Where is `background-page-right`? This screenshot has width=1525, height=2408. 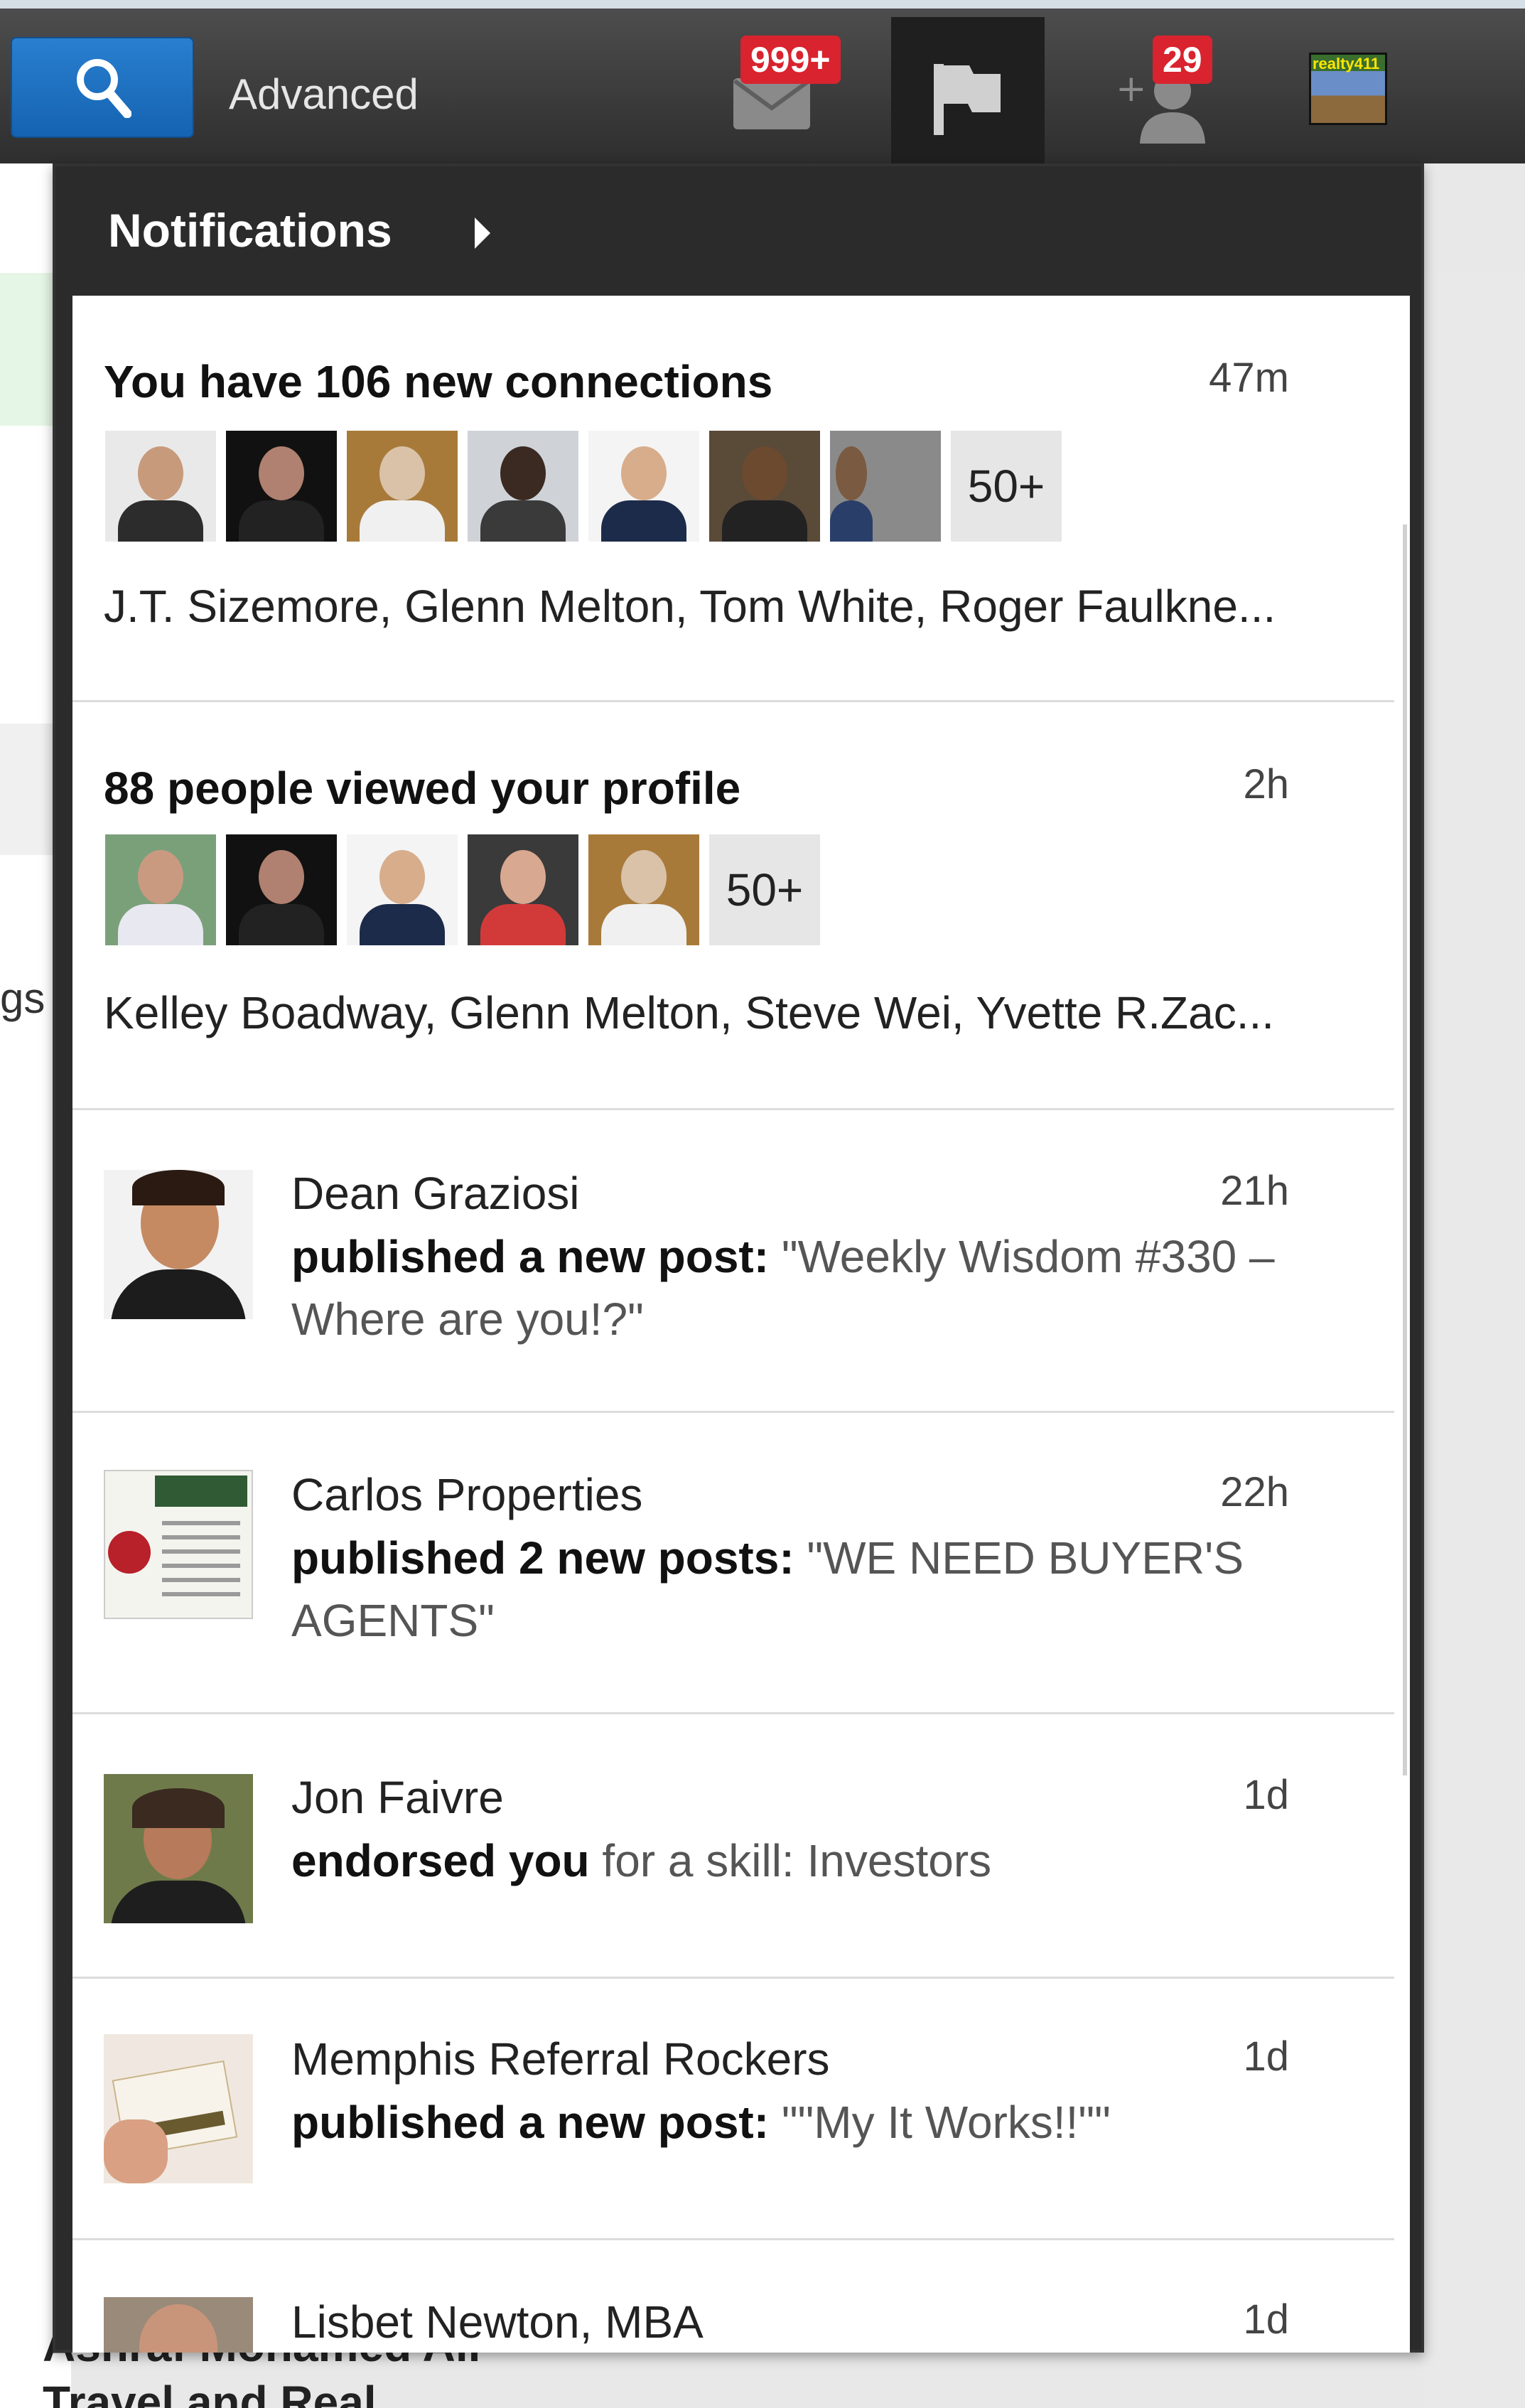 background-page-right is located at coordinates (1474, 1340).